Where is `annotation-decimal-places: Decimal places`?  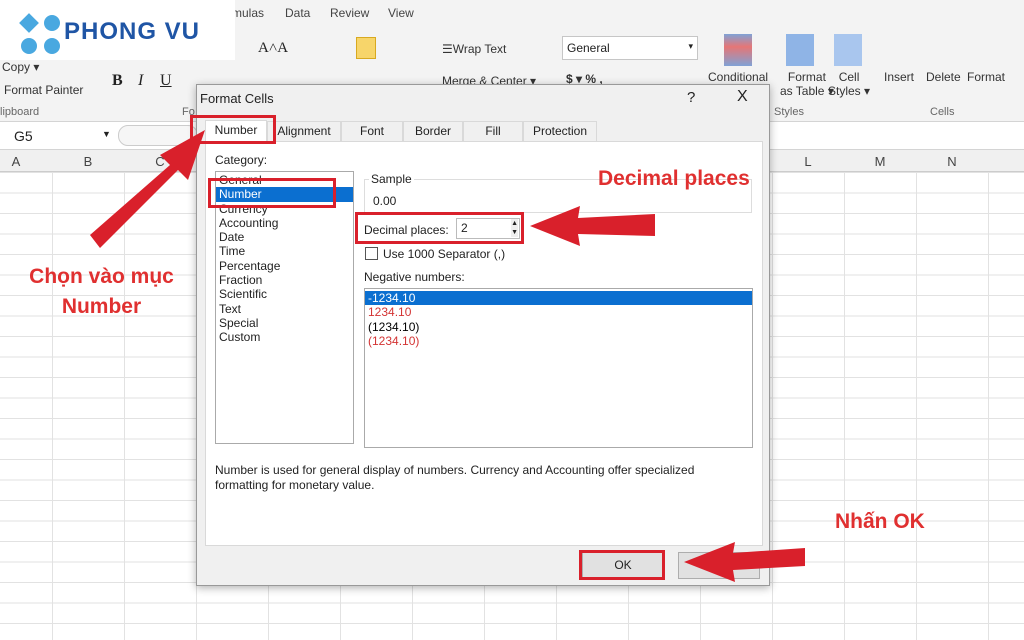
annotation-decimal-places: Decimal places is located at coordinates (674, 178).